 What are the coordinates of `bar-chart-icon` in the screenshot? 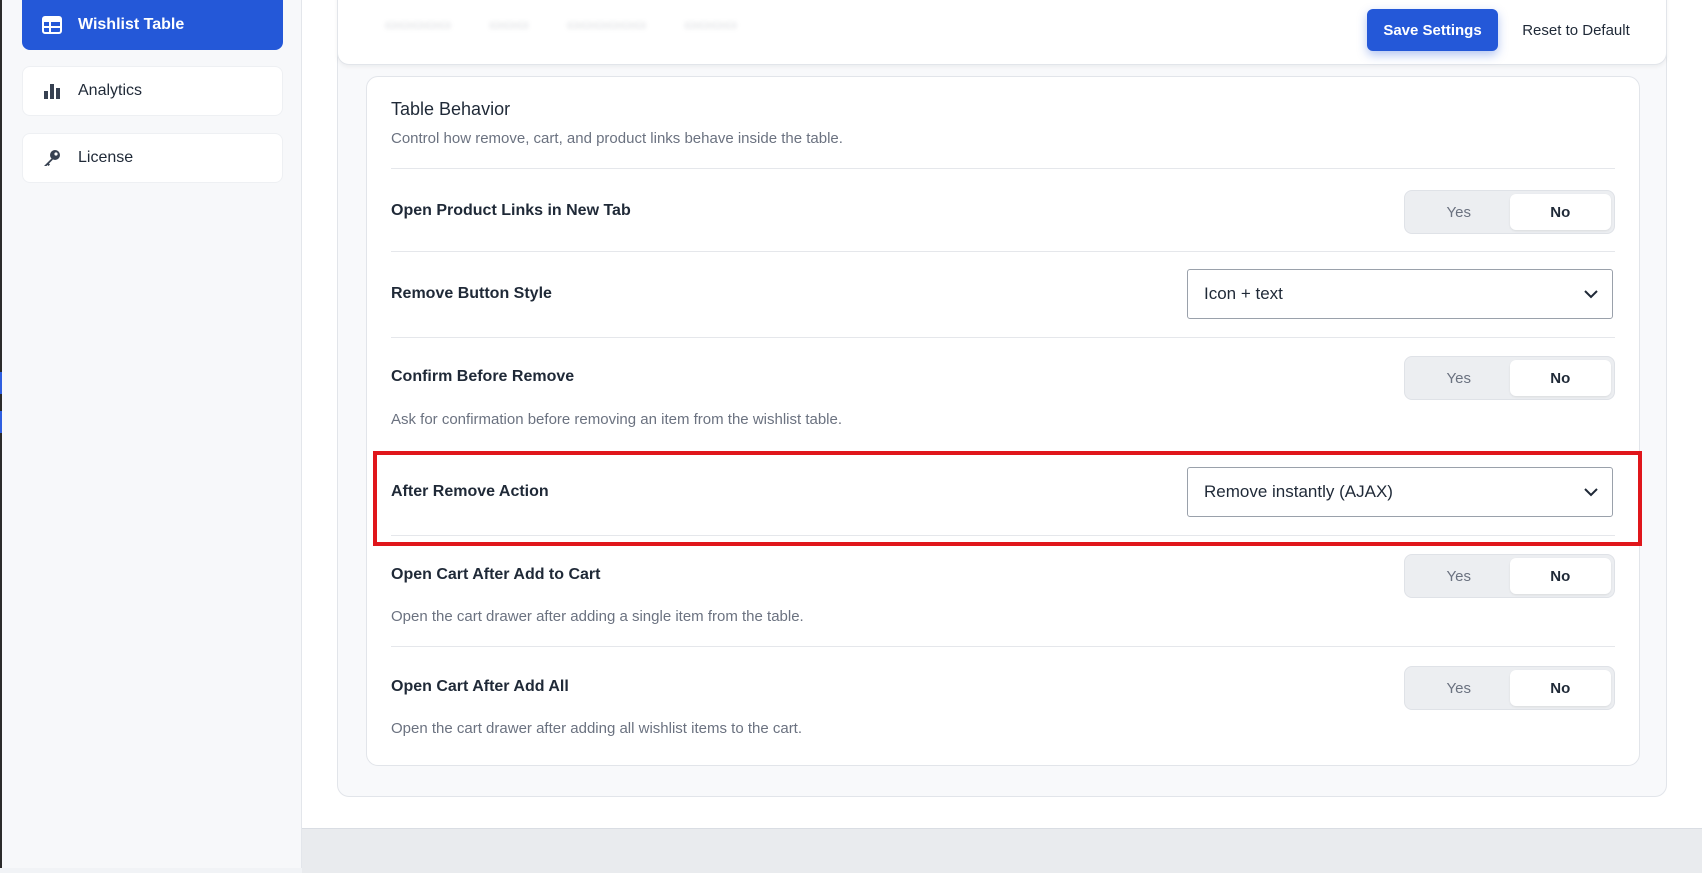 It's located at (52, 91).